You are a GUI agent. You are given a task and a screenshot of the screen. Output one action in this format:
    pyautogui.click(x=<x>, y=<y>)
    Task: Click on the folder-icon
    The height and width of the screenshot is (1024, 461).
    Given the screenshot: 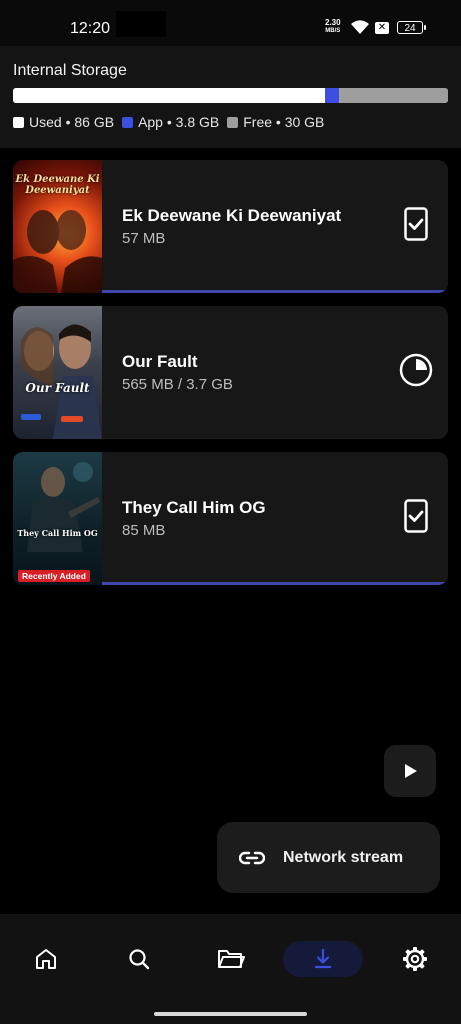 What is the action you would take?
    pyautogui.click(x=231, y=959)
    